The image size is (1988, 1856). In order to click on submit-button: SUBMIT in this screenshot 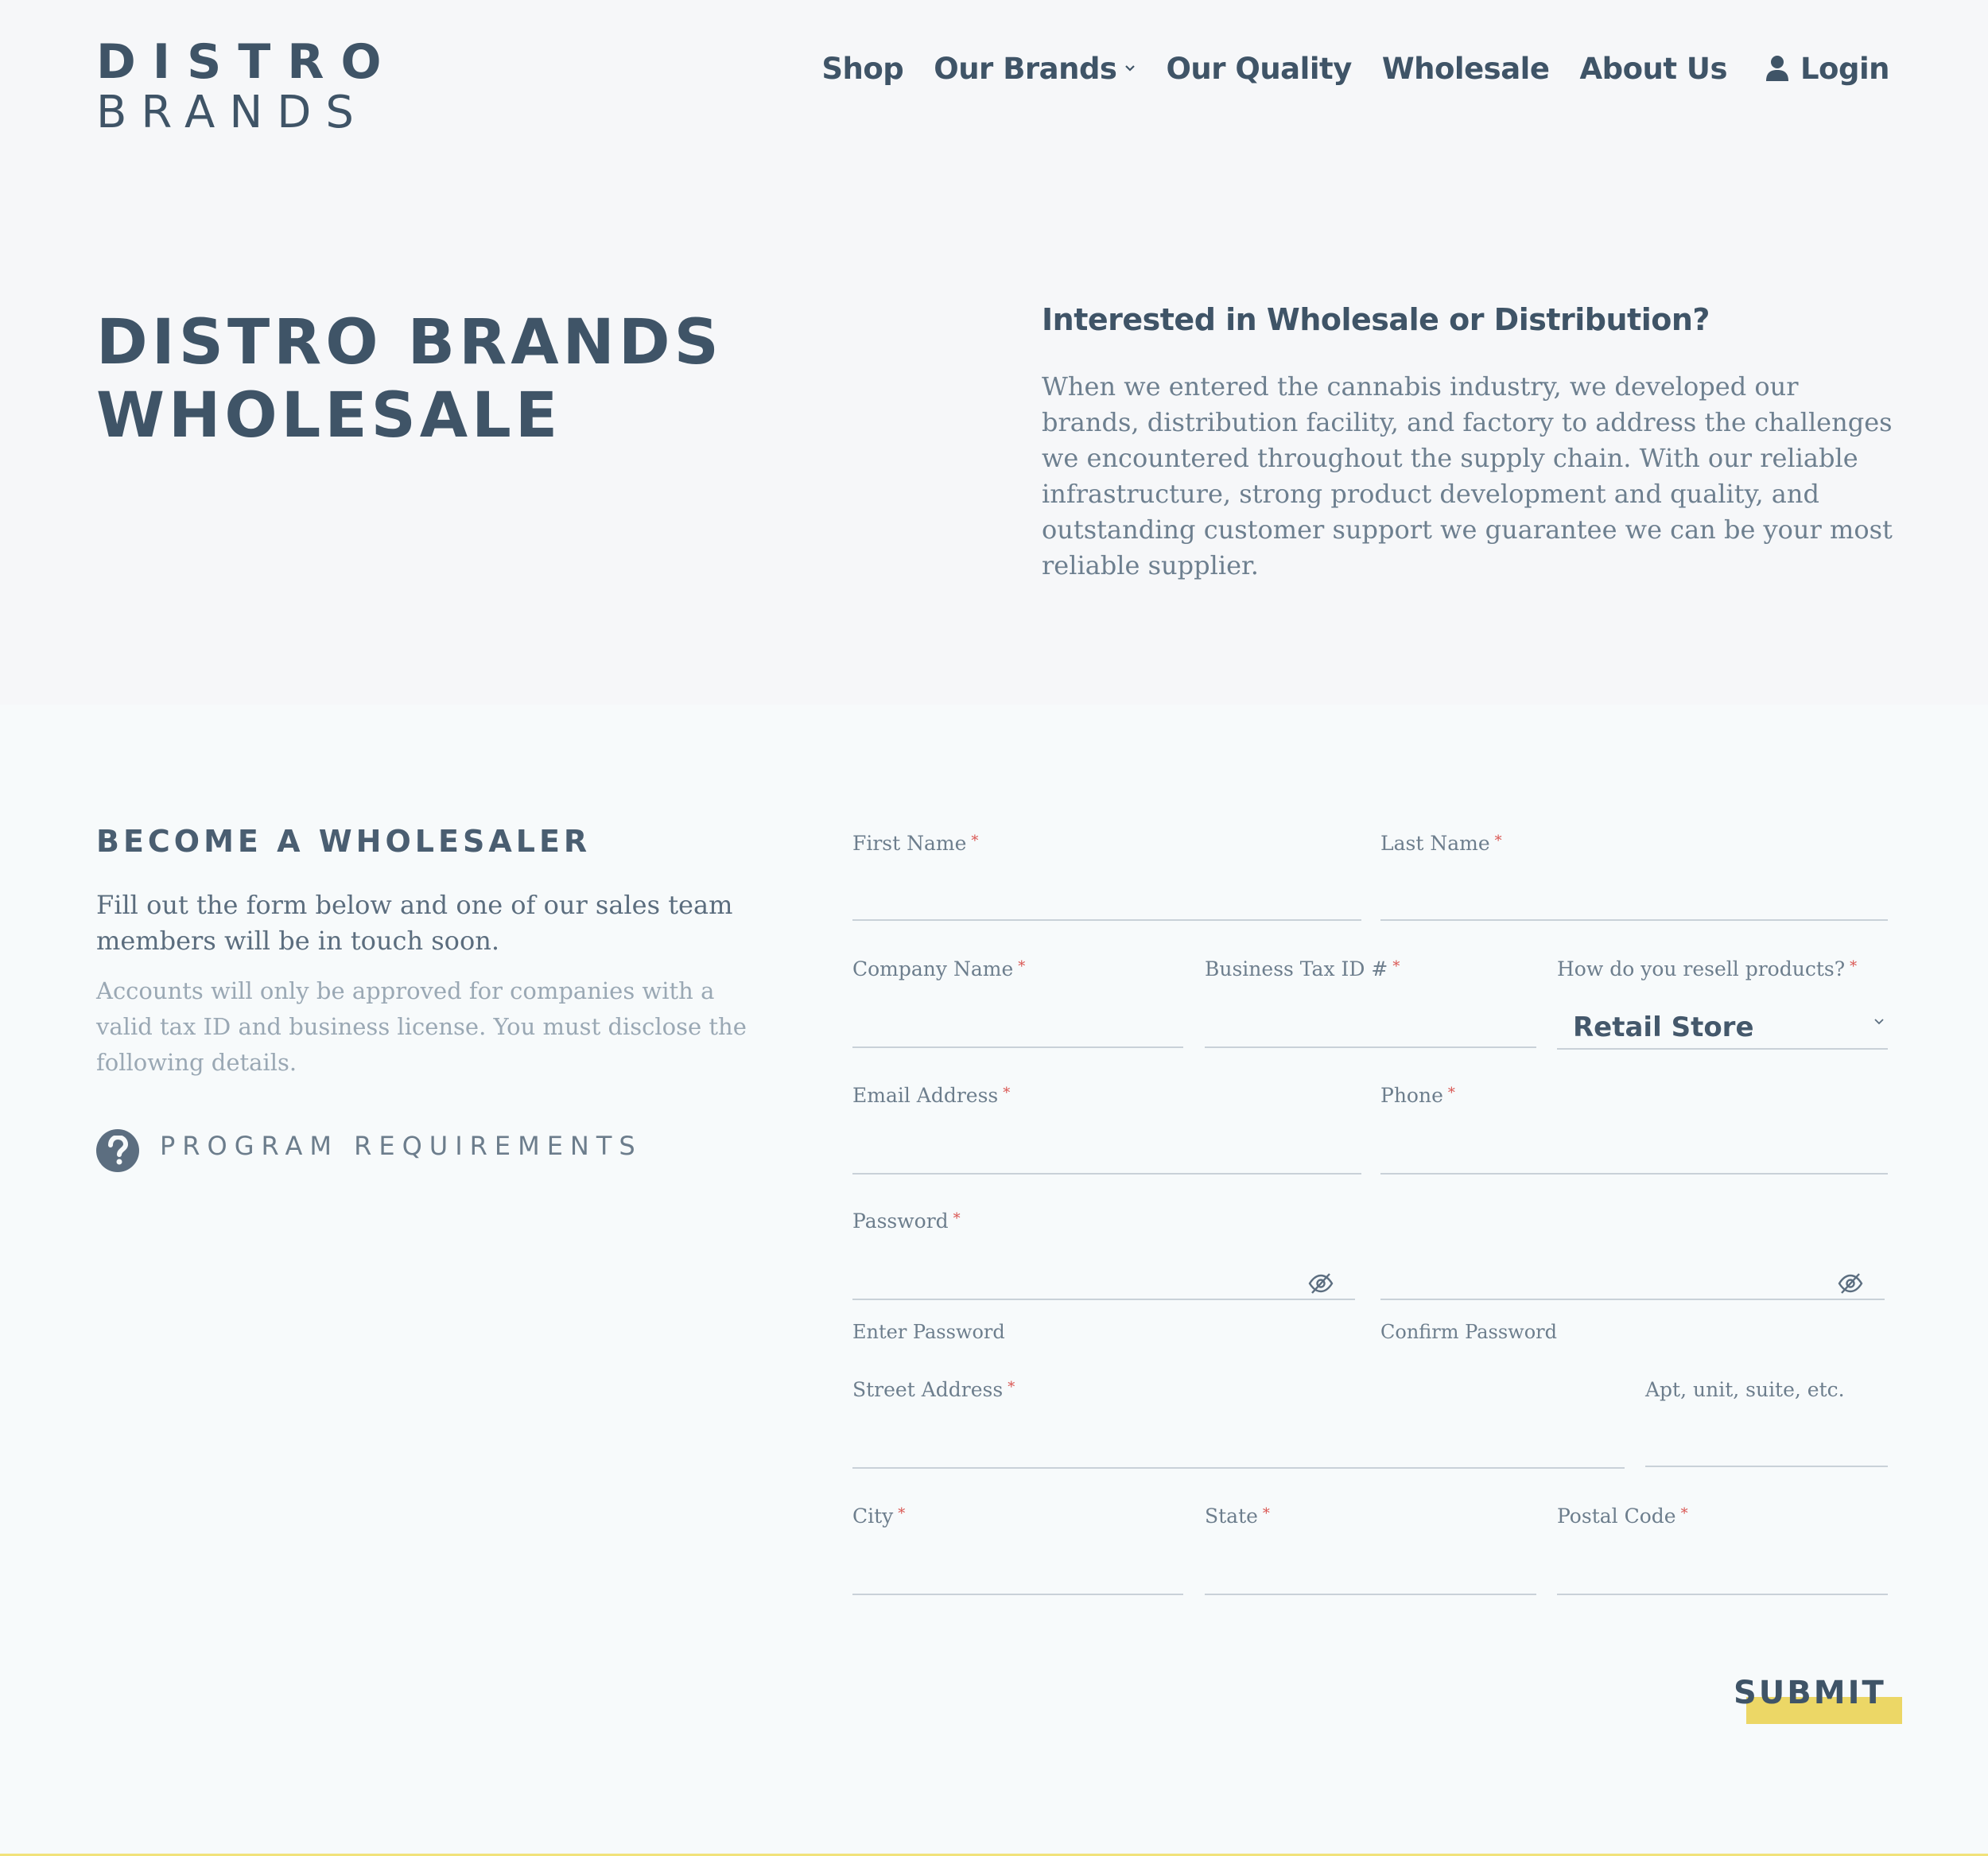, I will do `click(1819, 1699)`.